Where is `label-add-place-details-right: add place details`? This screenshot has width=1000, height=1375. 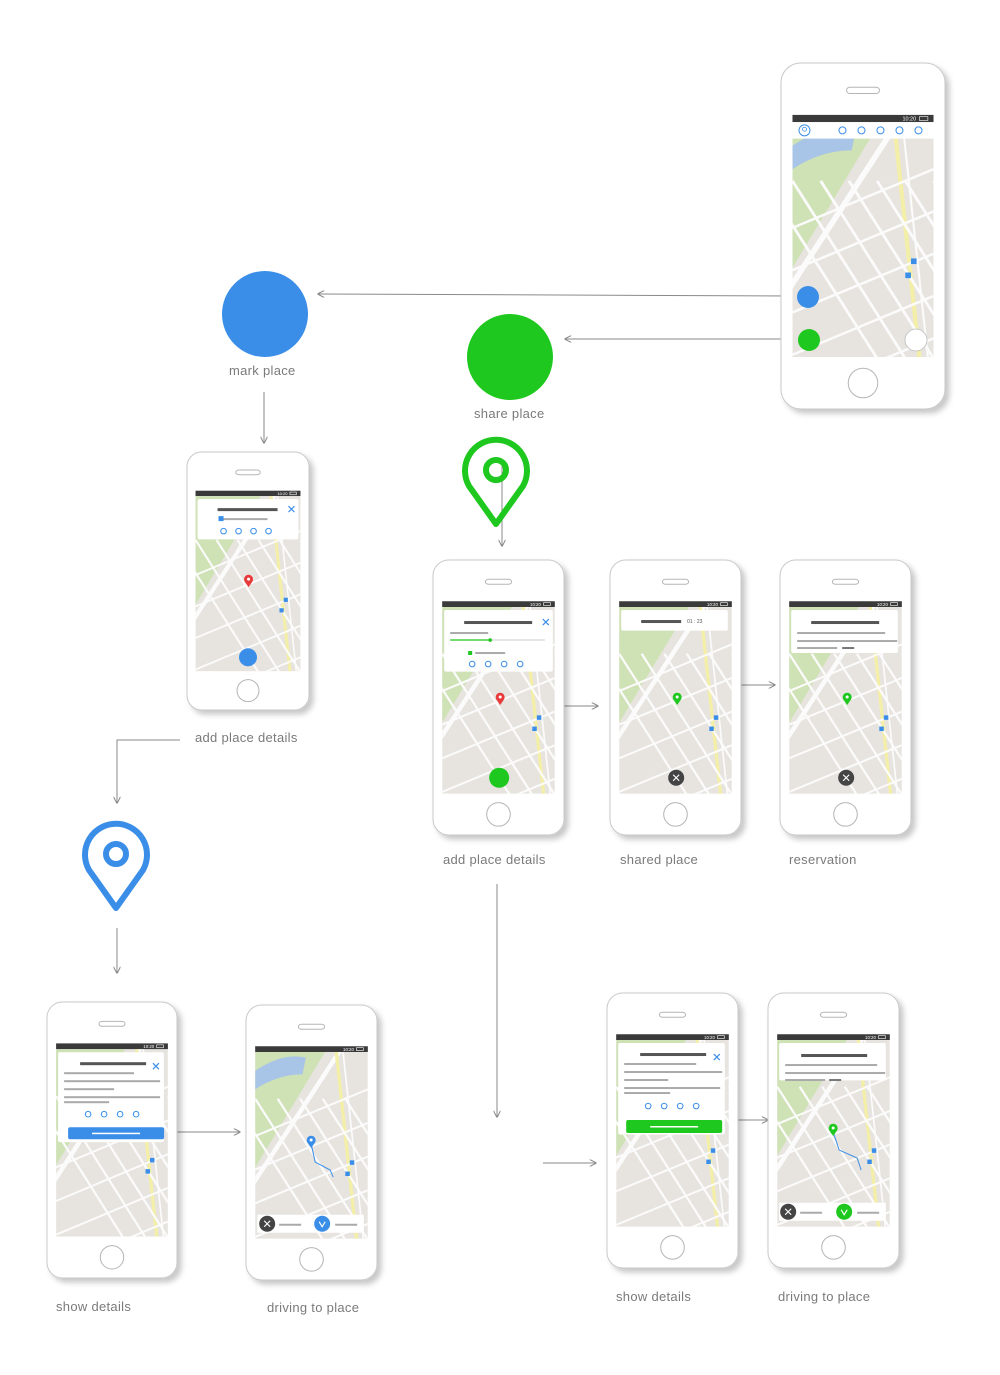
label-add-place-details-right: add place details is located at coordinates (494, 859).